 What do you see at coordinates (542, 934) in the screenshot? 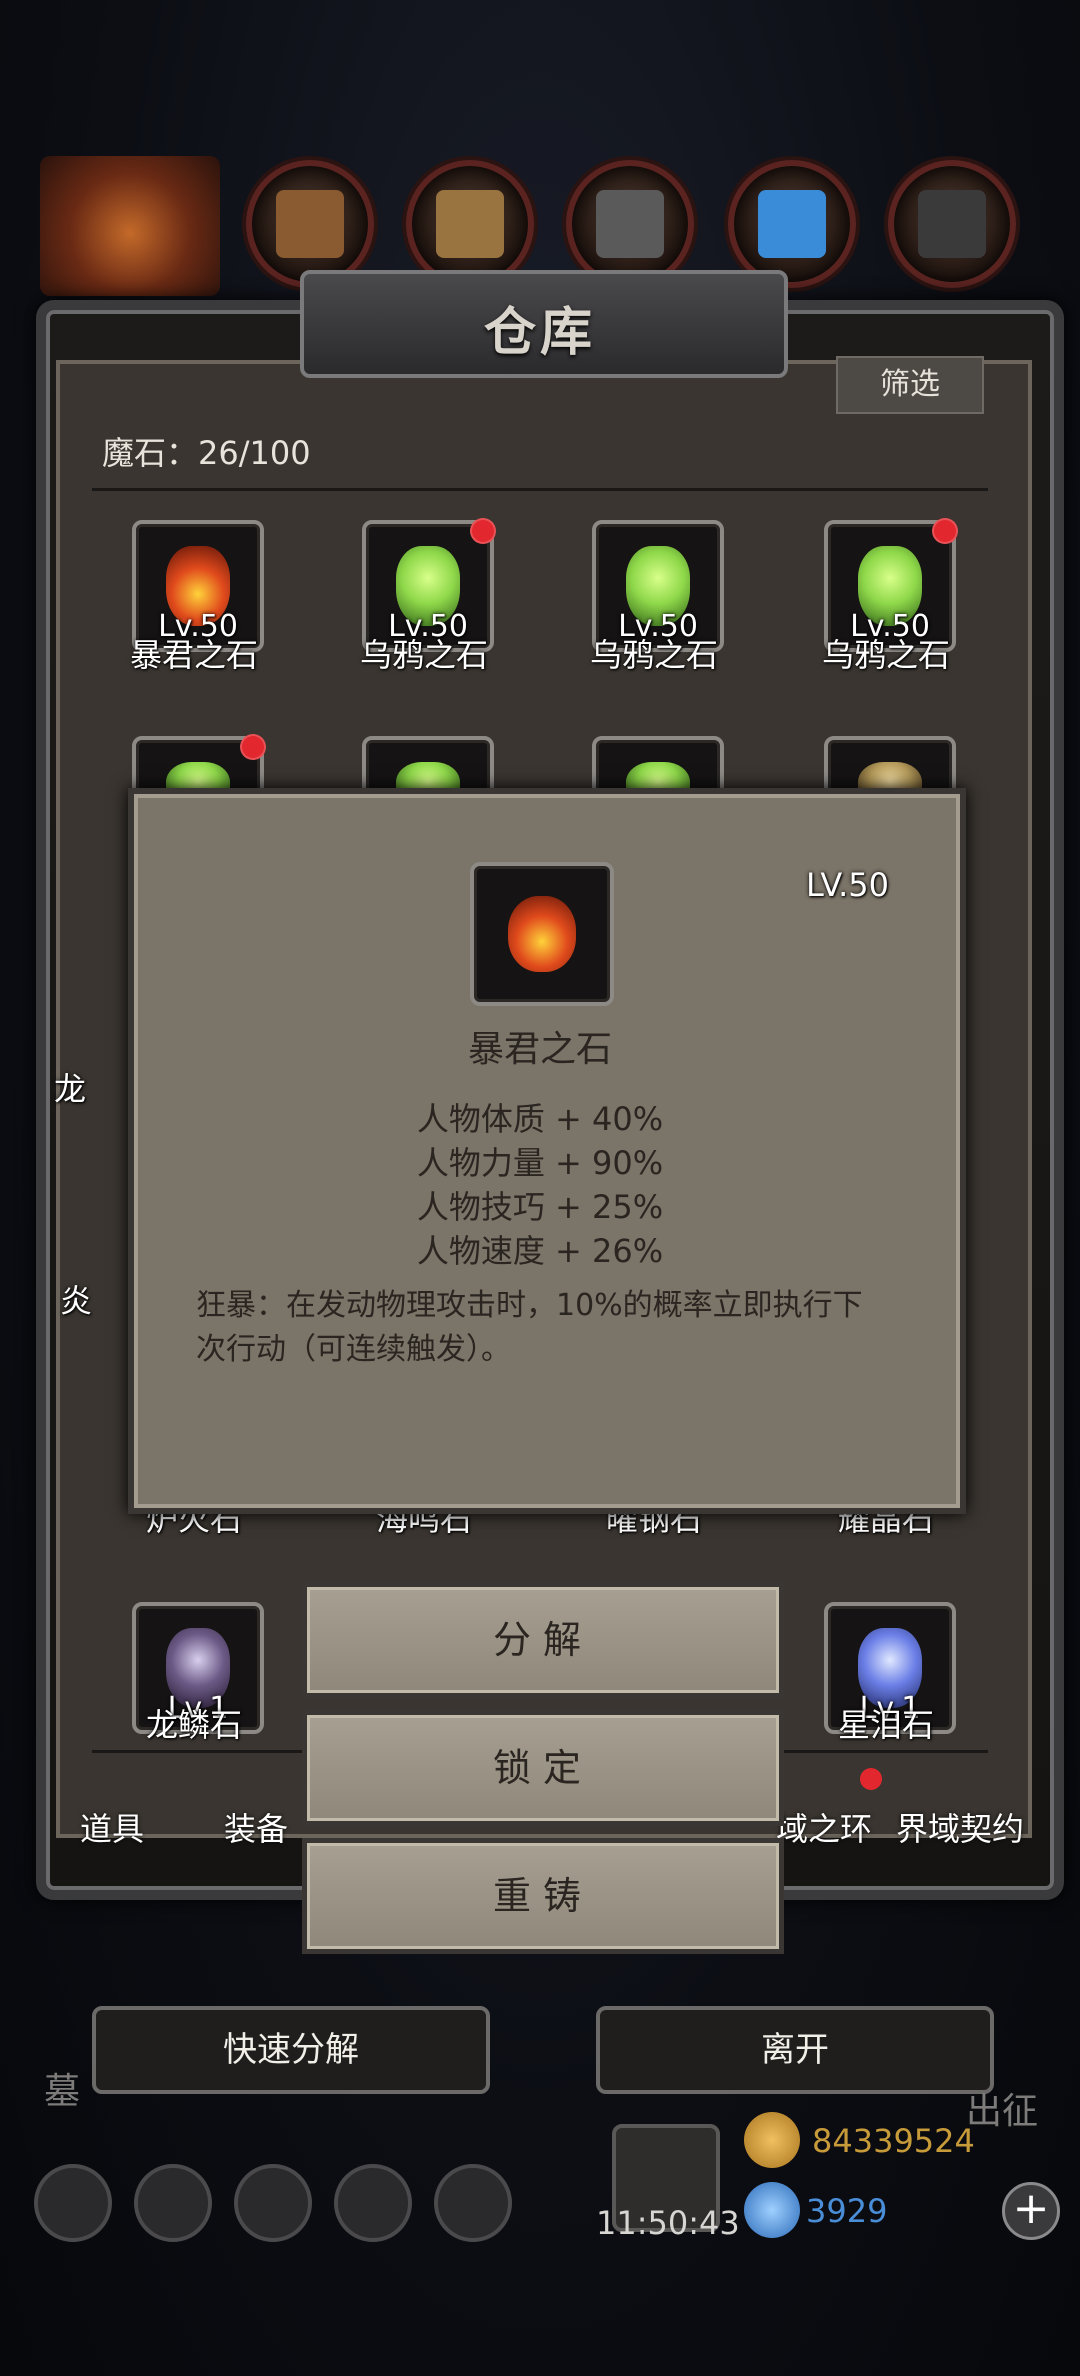
I see `tyrant-stone-icon` at bounding box center [542, 934].